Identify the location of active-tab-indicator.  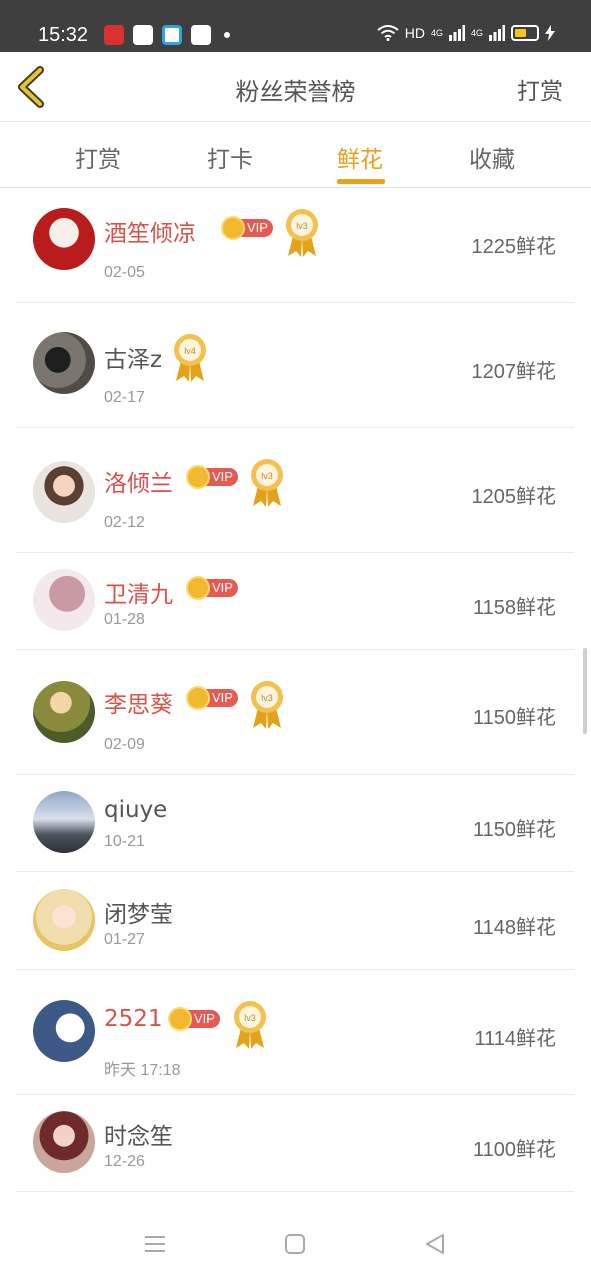
(361, 181).